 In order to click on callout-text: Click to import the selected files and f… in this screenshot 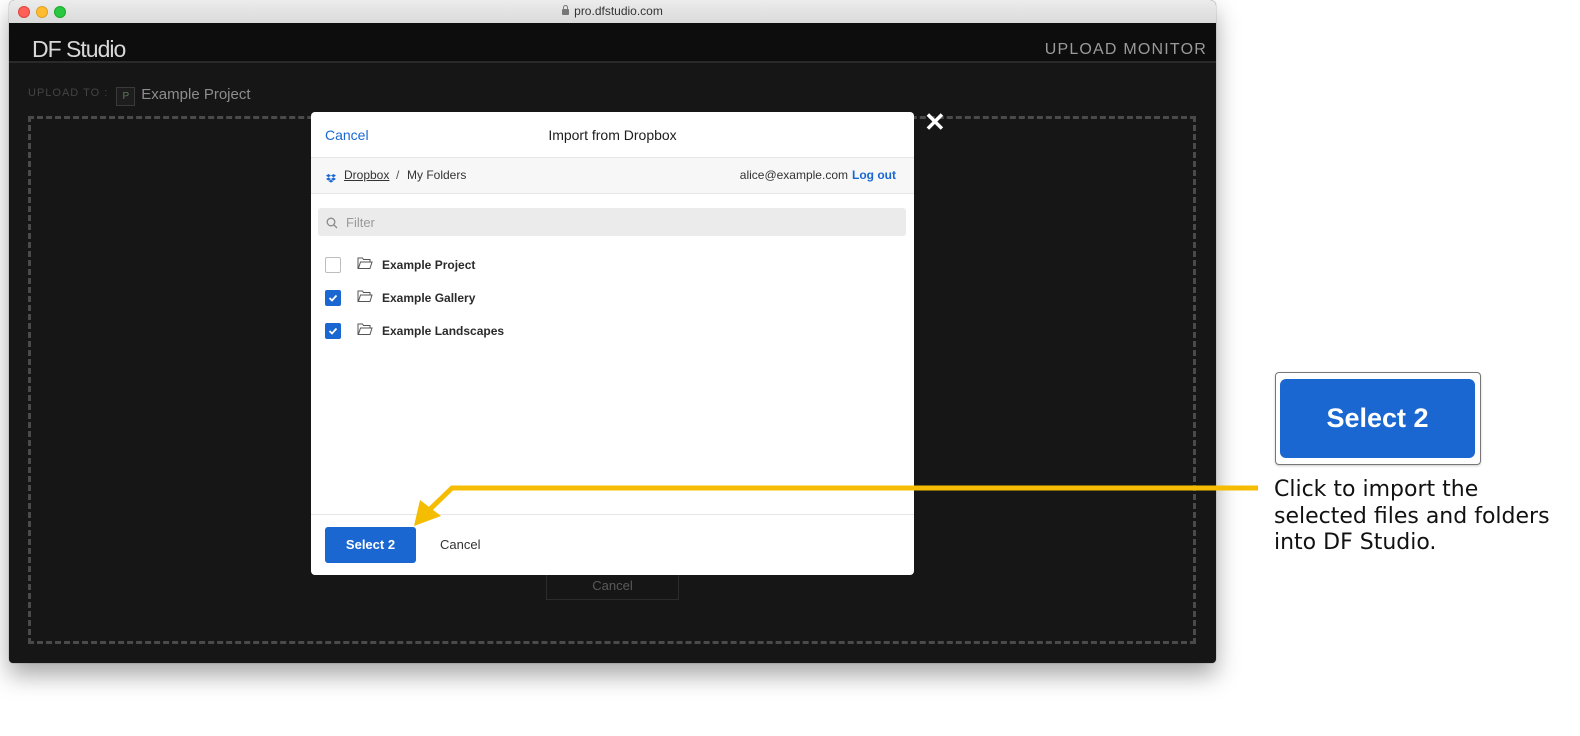, I will do `click(1412, 516)`.